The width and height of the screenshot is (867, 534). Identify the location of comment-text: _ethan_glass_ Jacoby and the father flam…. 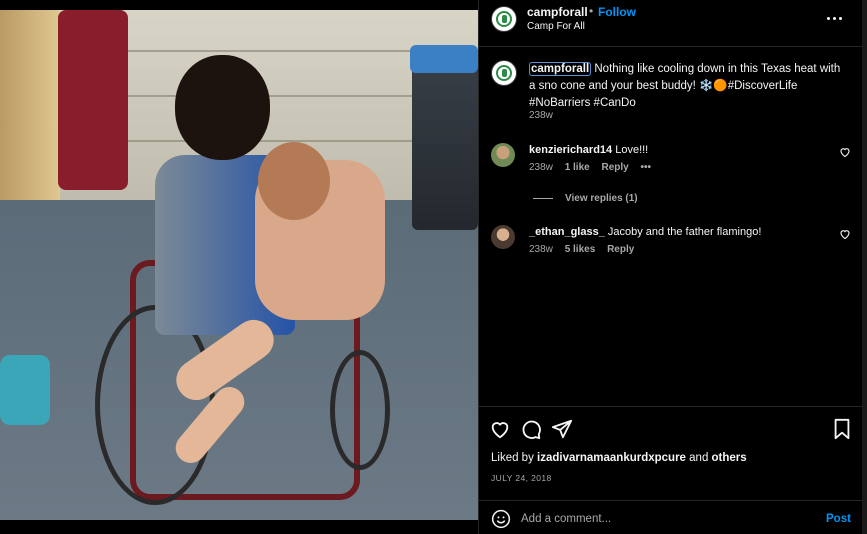
(645, 232).